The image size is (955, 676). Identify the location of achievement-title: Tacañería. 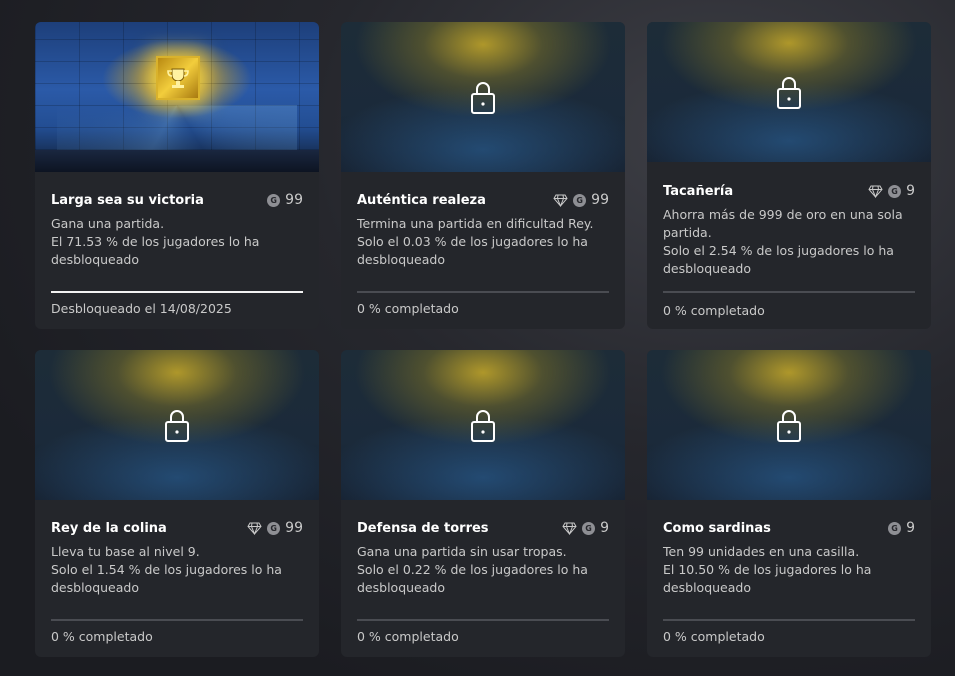
(698, 191).